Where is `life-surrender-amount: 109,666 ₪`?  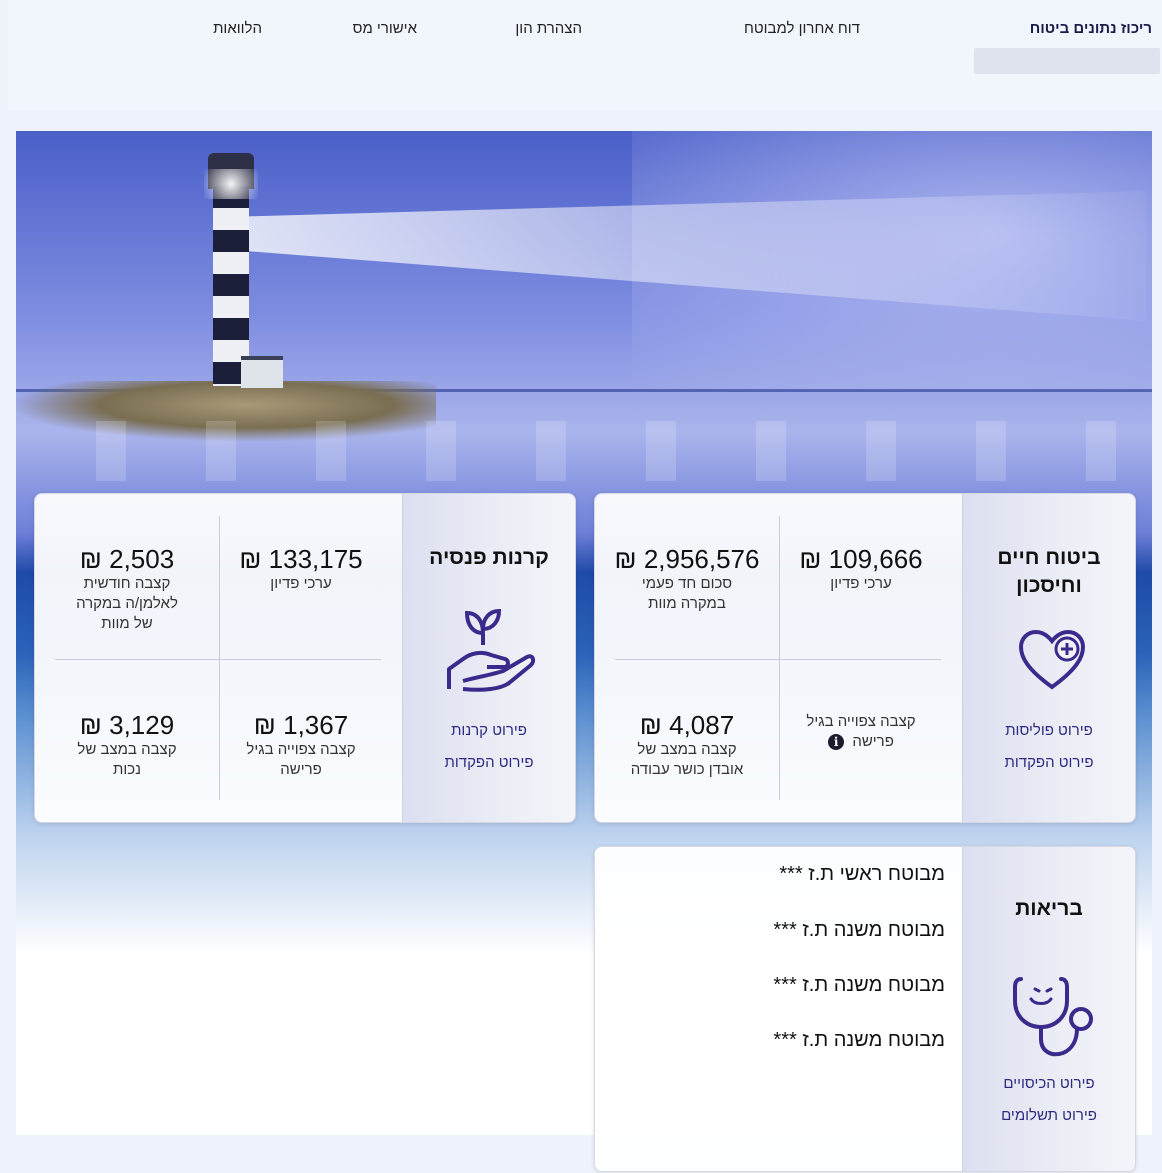 life-surrender-amount: 109,666 ₪ is located at coordinates (861, 559).